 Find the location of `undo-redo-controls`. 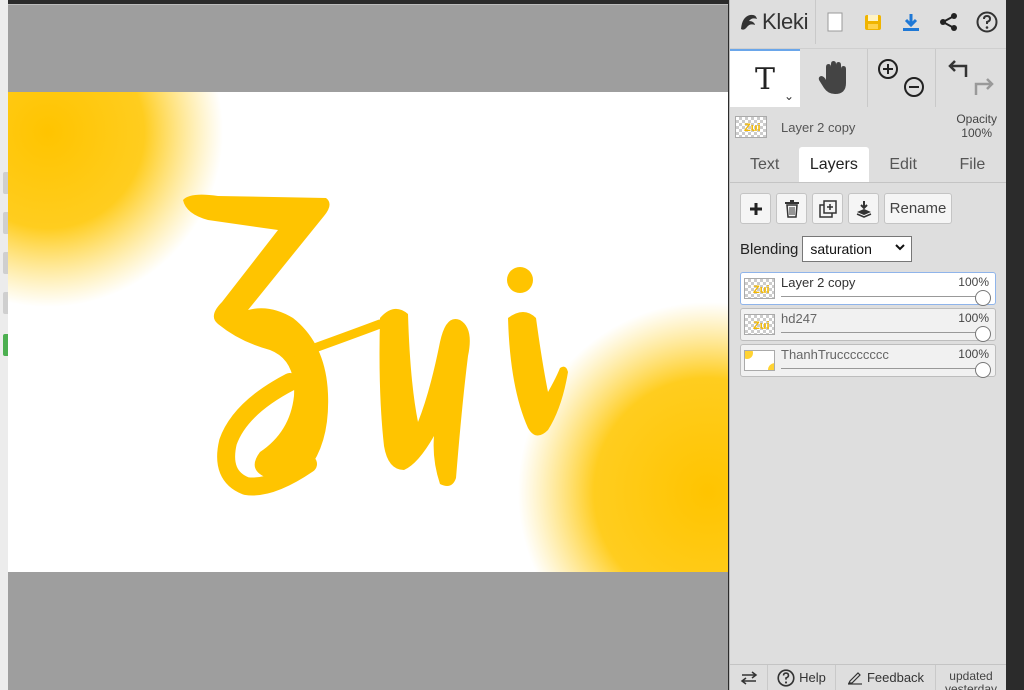

undo-redo-controls is located at coordinates (971, 78).